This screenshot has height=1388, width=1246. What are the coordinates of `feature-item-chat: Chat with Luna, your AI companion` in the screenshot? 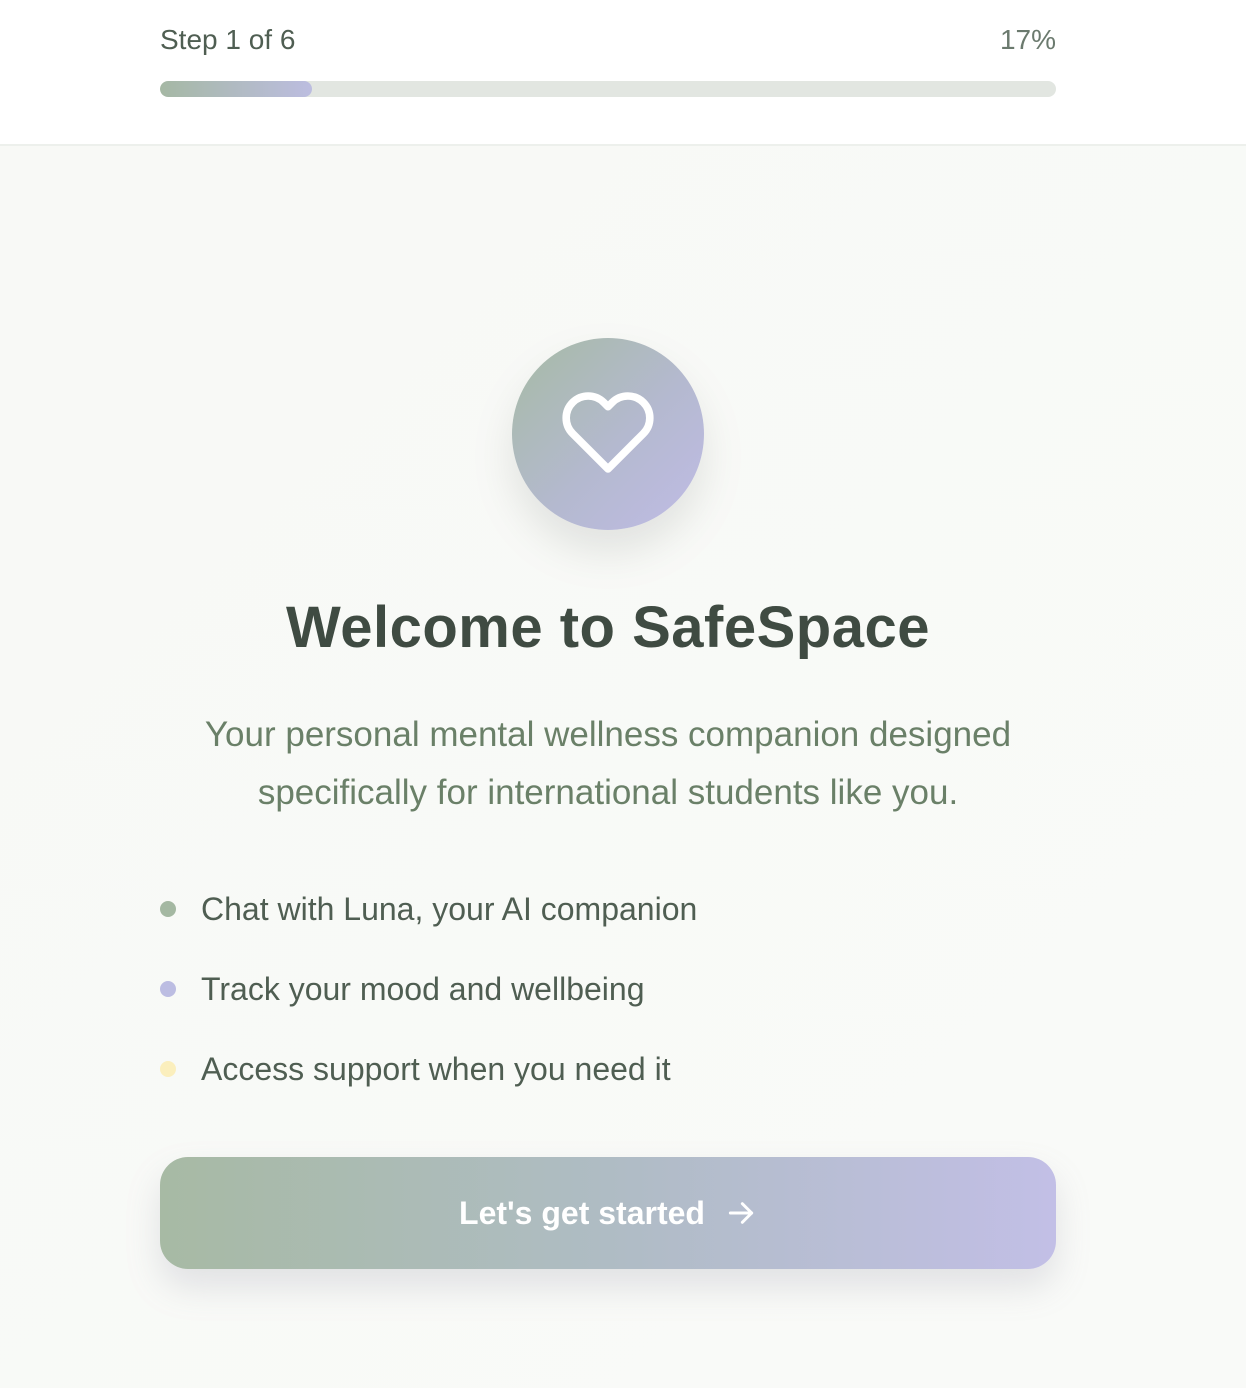 It's located at (610, 909).